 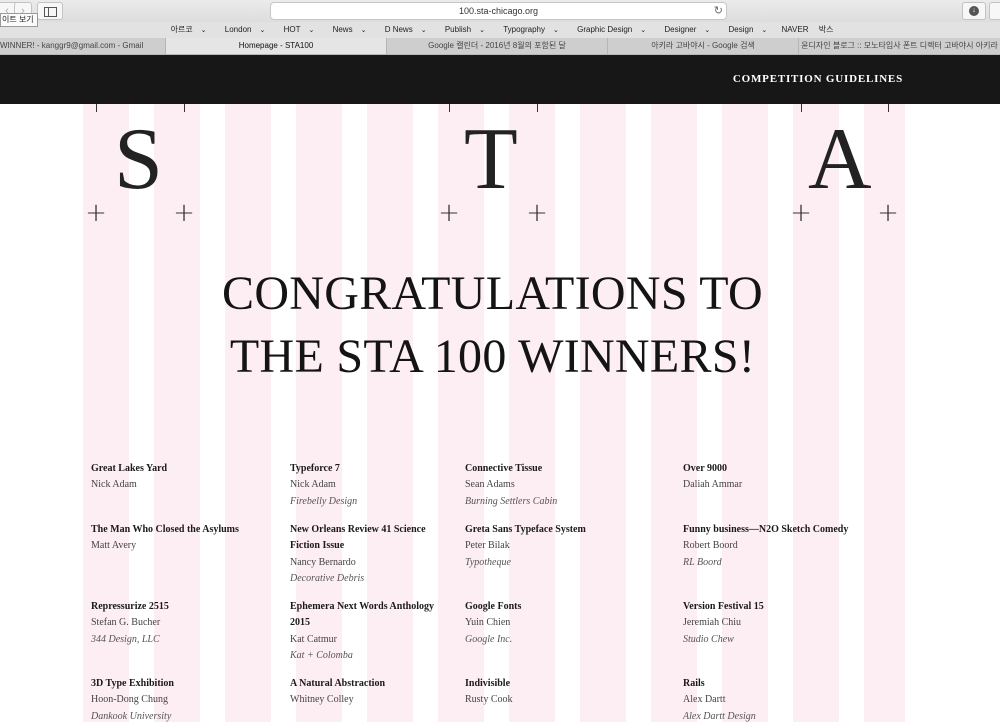 I want to click on winner-name: Whitney Colley, so click(x=322, y=700).